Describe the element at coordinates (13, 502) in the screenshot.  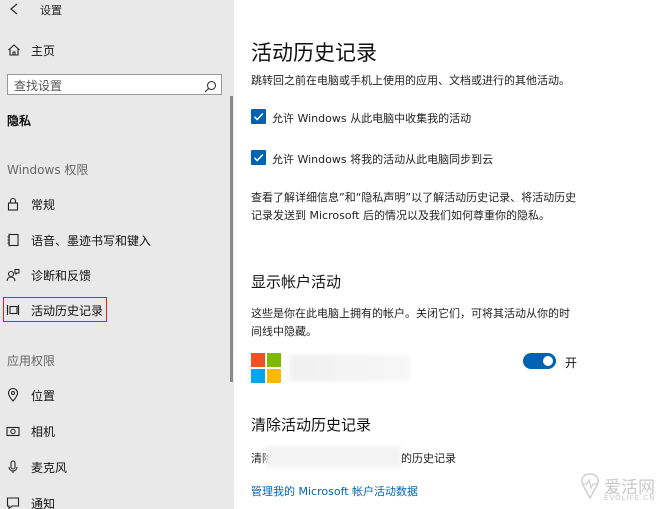
I see `chat-icon` at that location.